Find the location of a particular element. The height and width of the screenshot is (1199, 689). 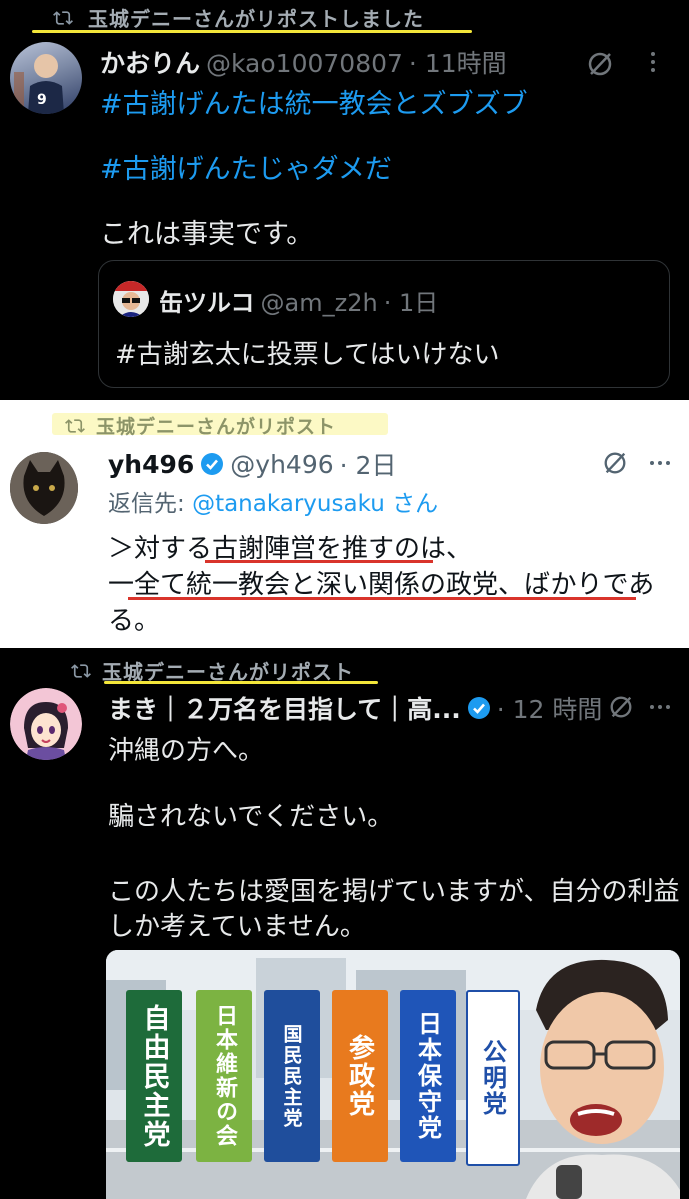

reply-context: 返信先: @tanakaryusaku さん is located at coordinates (273, 501).